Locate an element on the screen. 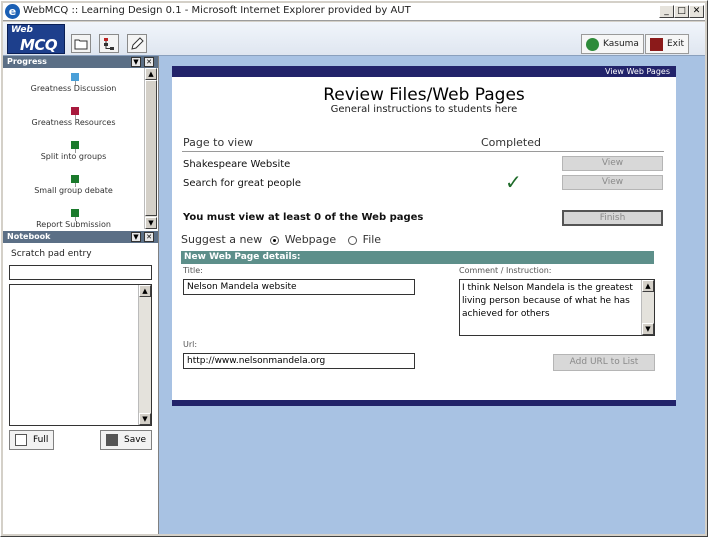 The width and height of the screenshot is (720, 540). comment-scroll-up-icon: ▲ is located at coordinates (648, 286).